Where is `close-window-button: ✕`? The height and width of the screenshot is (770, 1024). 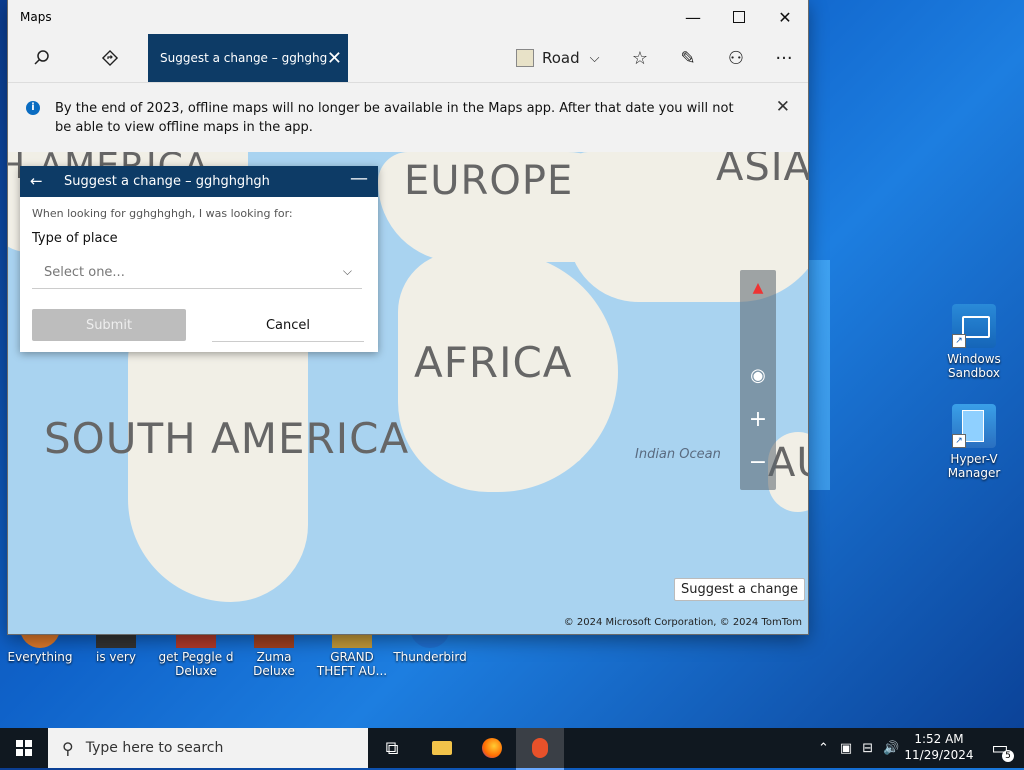 close-window-button: ✕ is located at coordinates (785, 17).